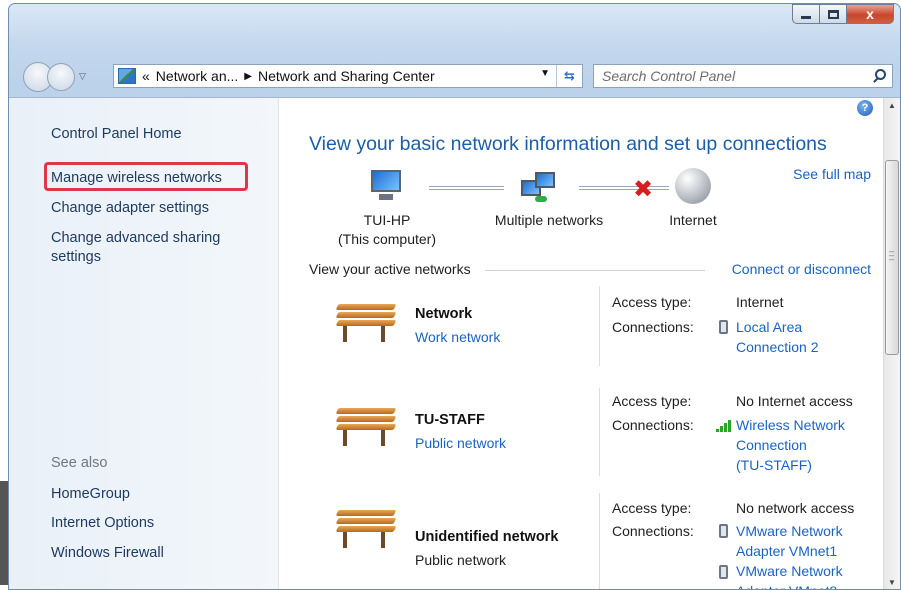  What do you see at coordinates (461, 560) in the screenshot?
I see `network-3-type: Public network` at bounding box center [461, 560].